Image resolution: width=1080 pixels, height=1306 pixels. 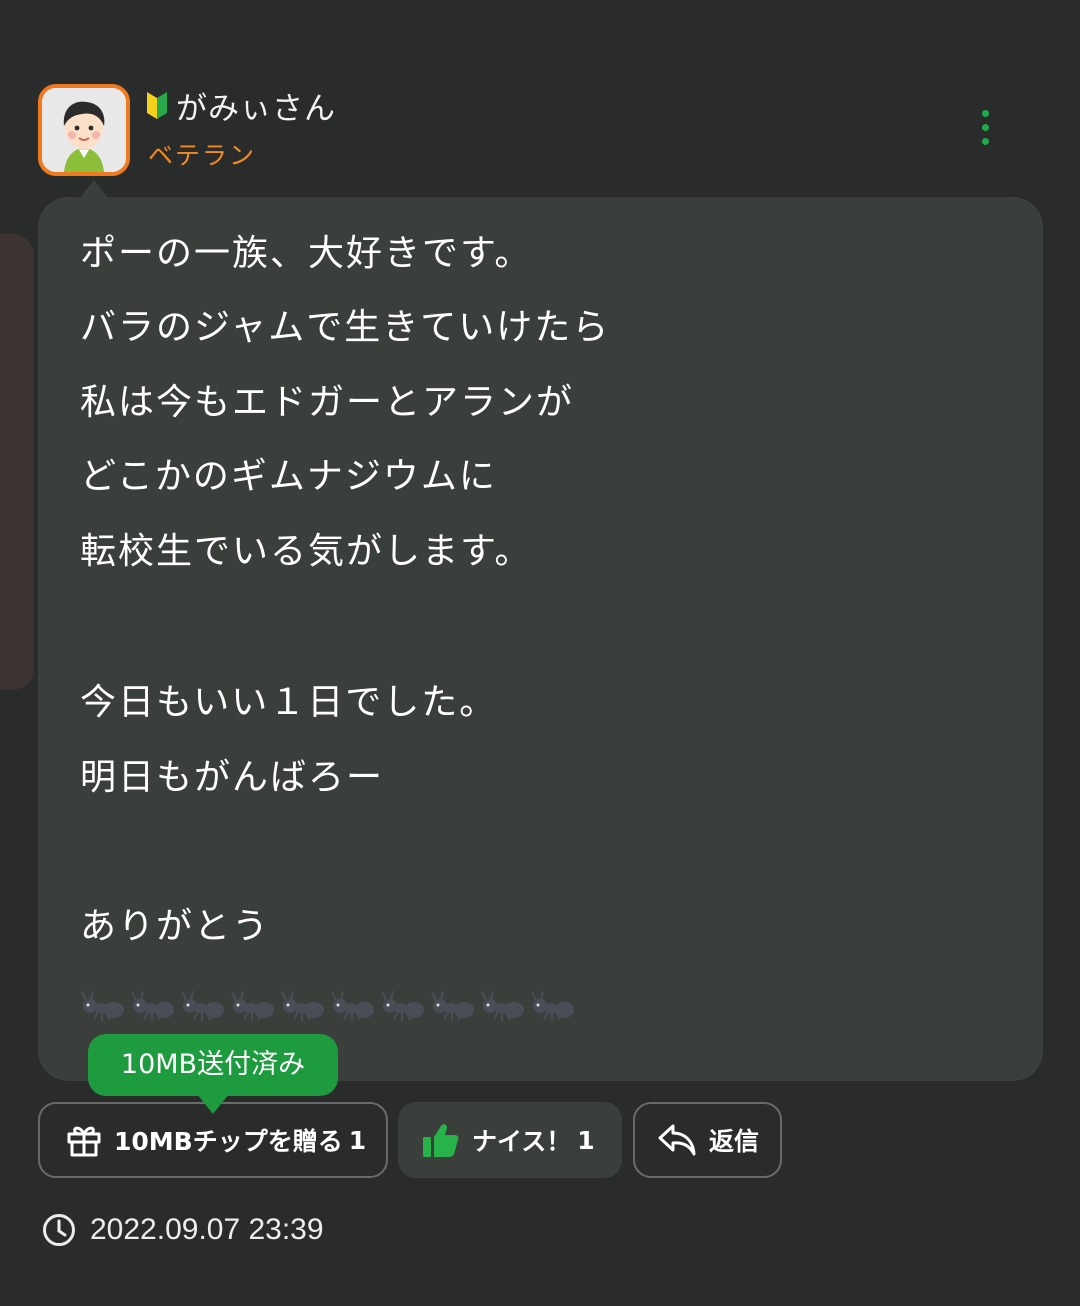 What do you see at coordinates (734, 1141) in the screenshot?
I see `reply-button-label: 返信` at bounding box center [734, 1141].